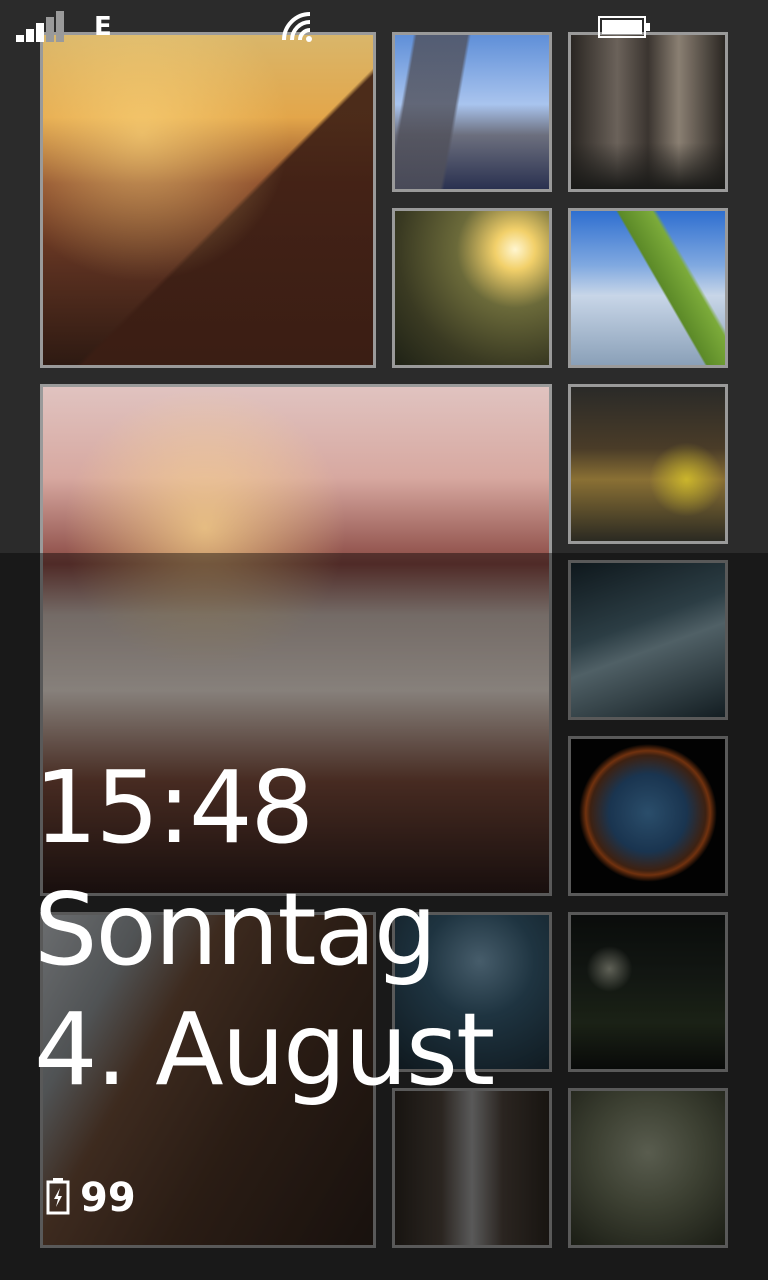  What do you see at coordinates (208, 200) in the screenshot?
I see `photo-tile-pagoda-wall-sunset` at bounding box center [208, 200].